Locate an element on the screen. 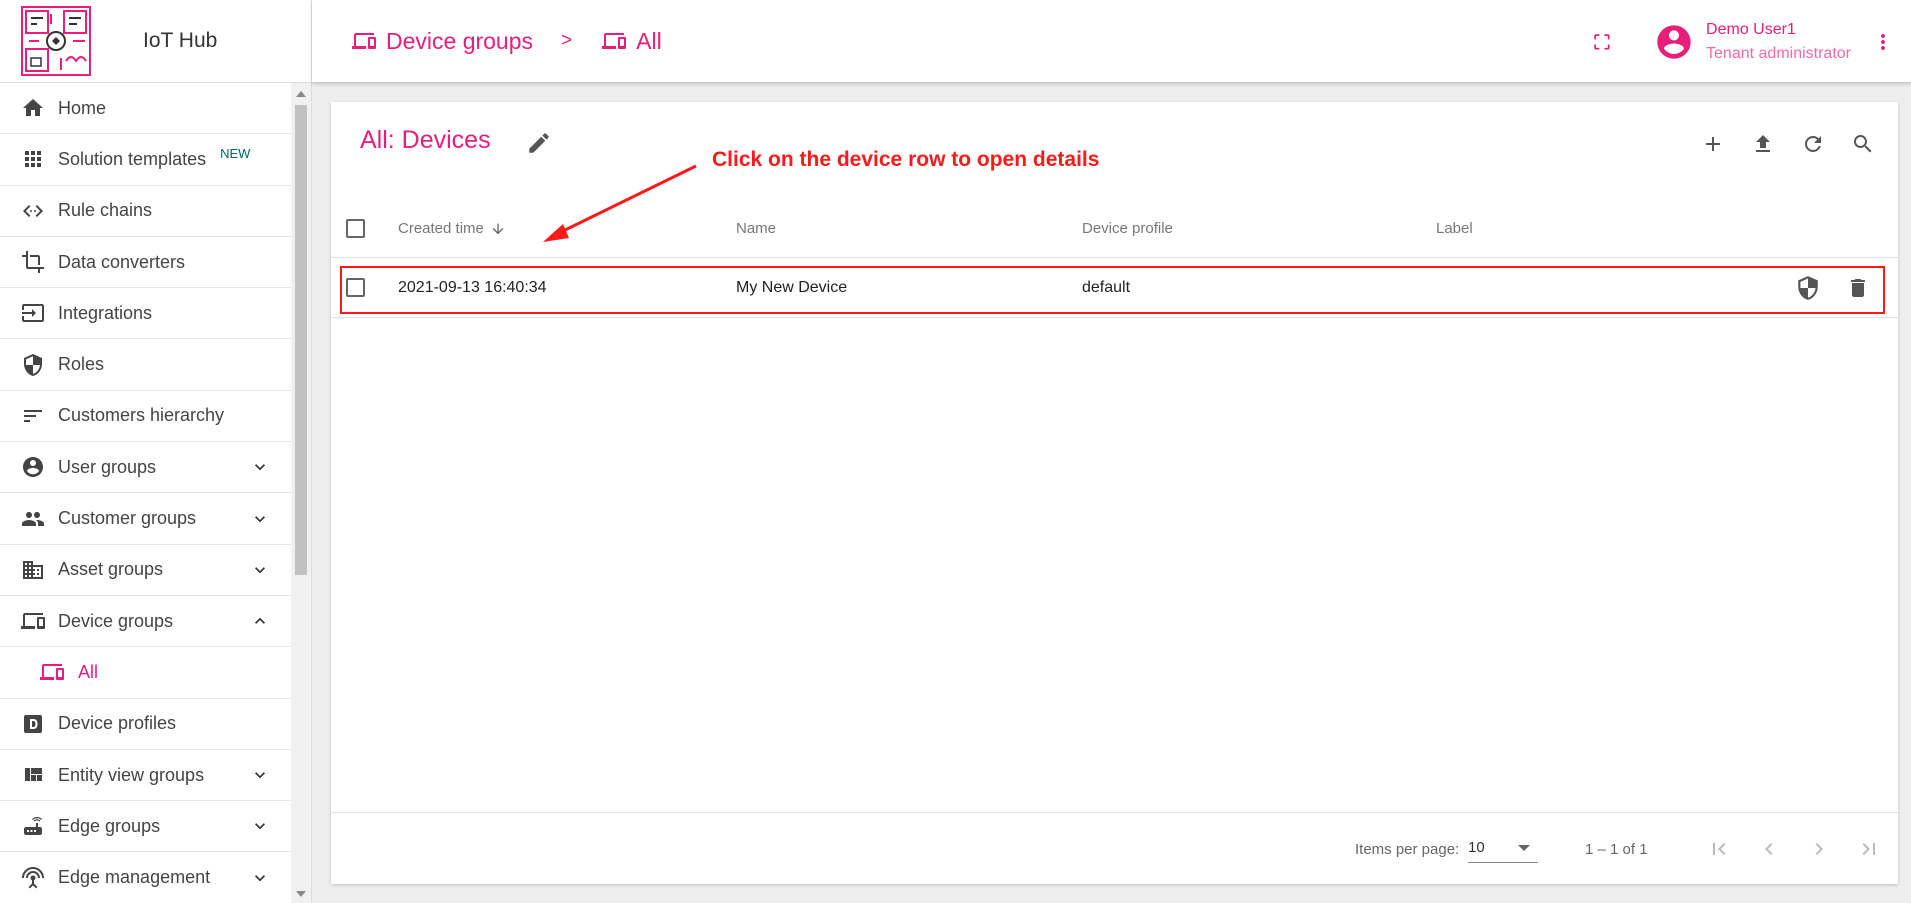  row-highlight-box is located at coordinates (1112, 290).